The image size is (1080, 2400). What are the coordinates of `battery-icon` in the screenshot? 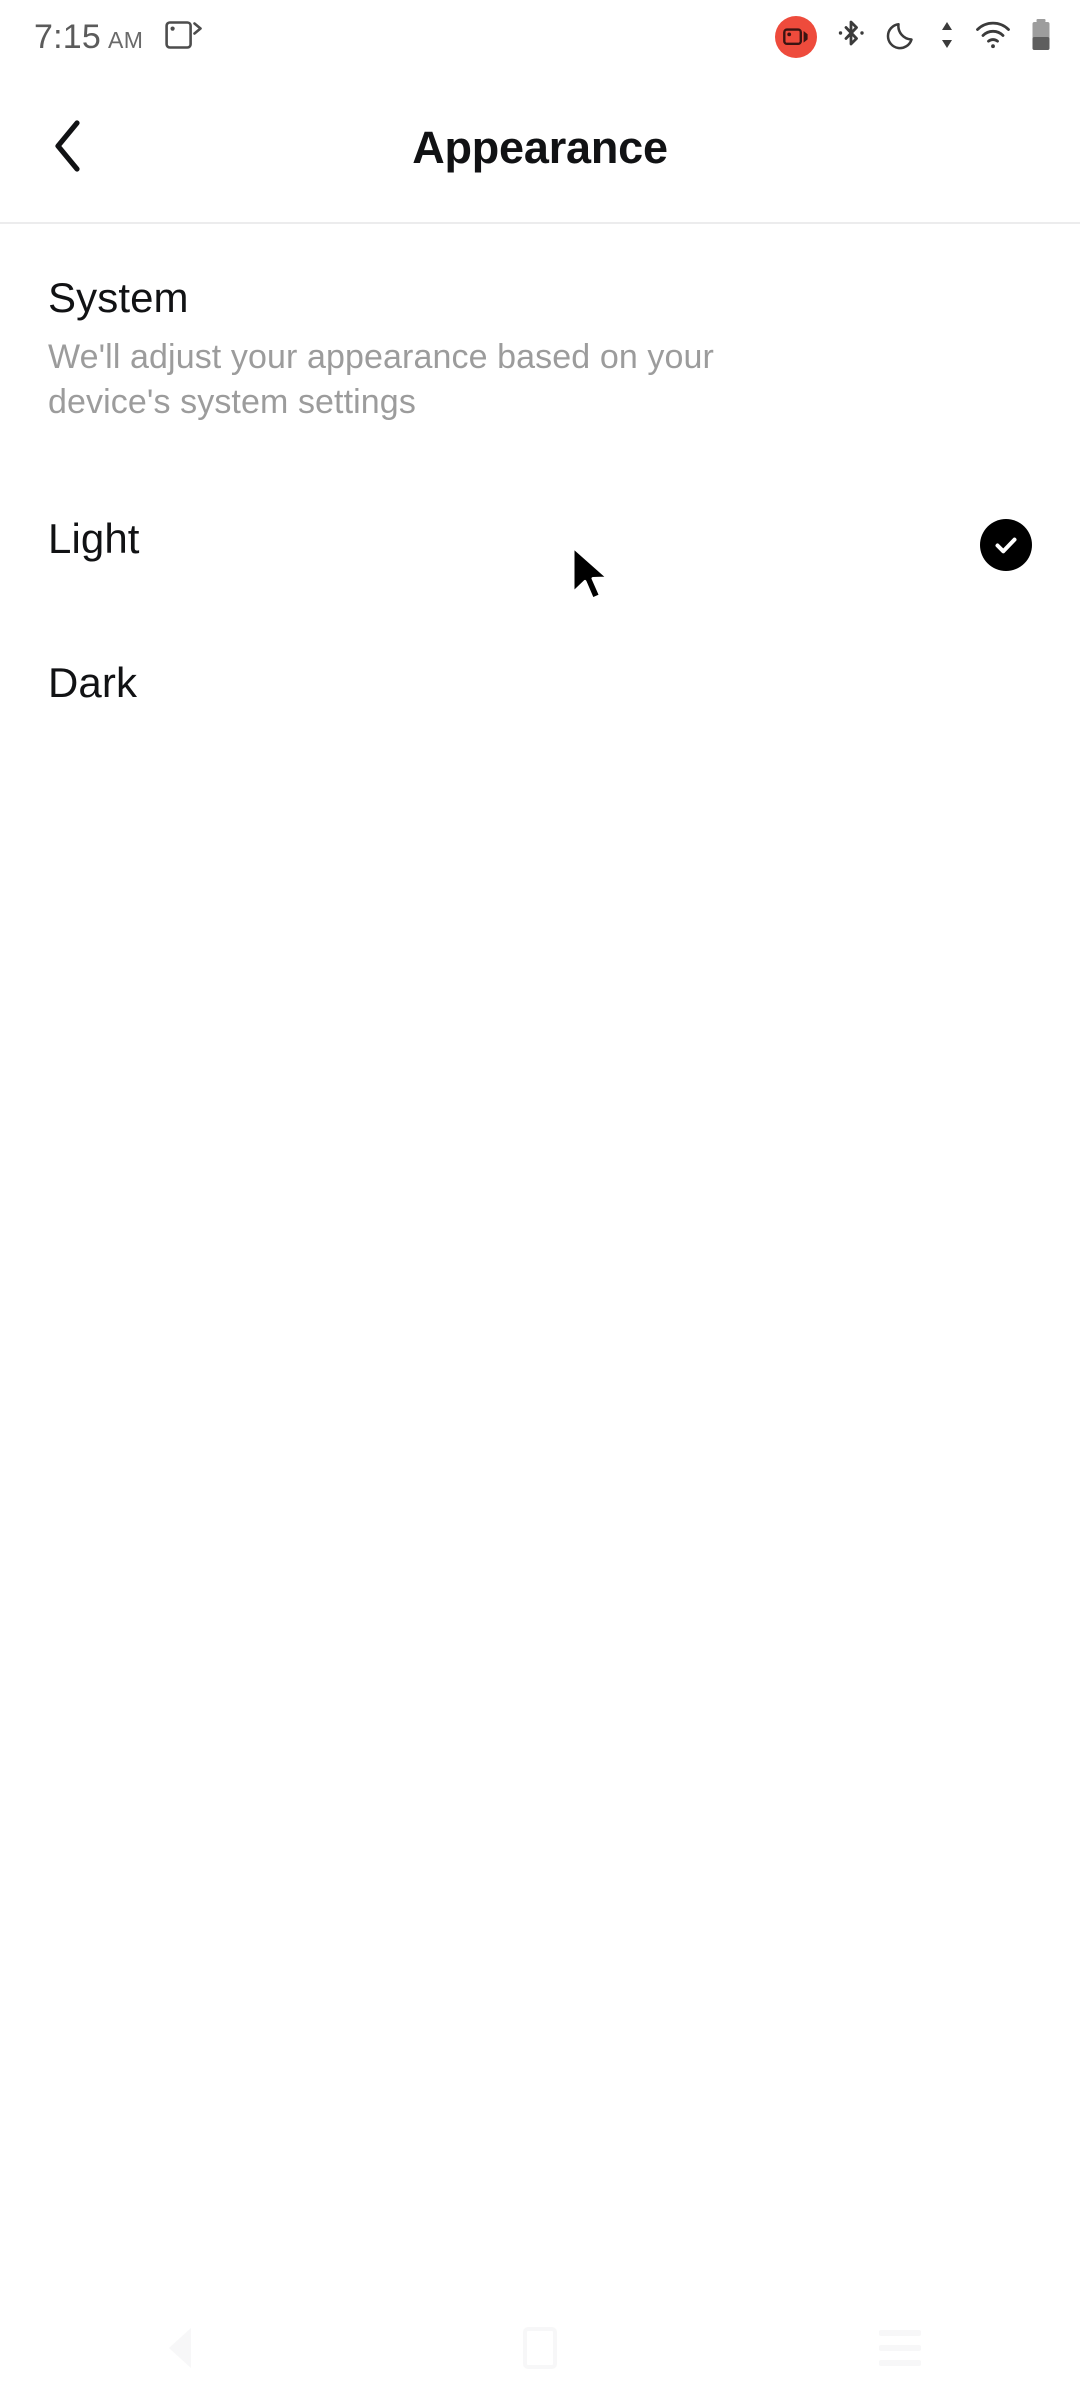 It's located at (1041, 37).